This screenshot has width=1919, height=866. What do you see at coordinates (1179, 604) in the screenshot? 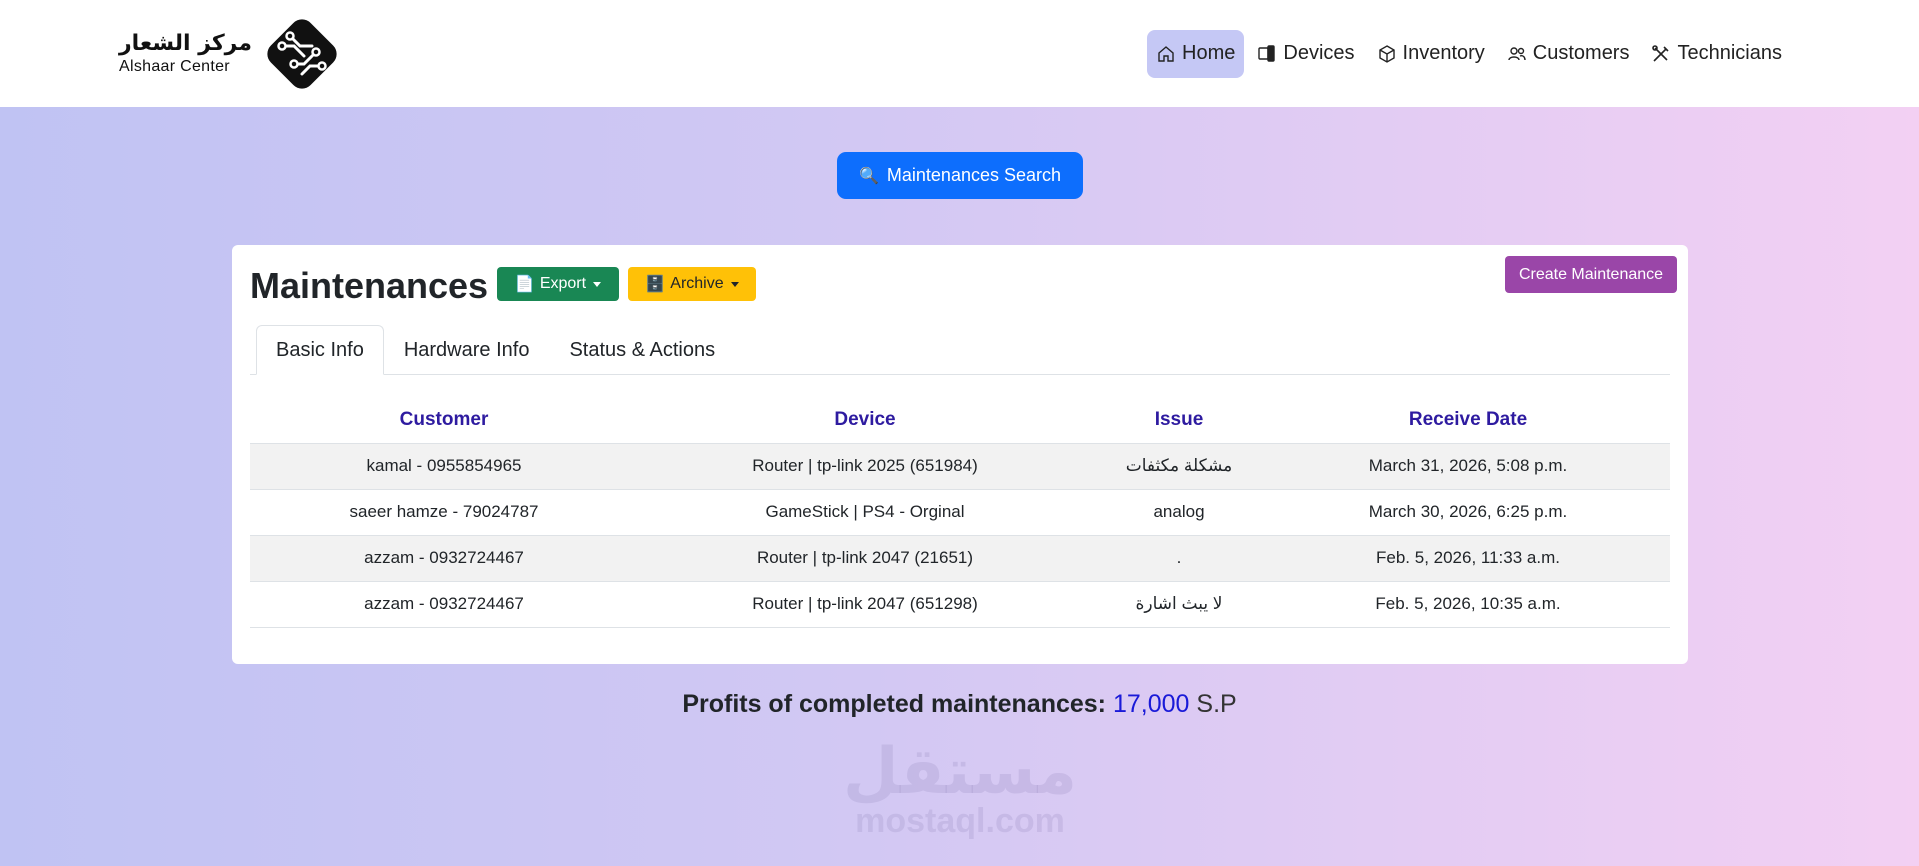
I see `cell-issue: لا يبث اشارة` at bounding box center [1179, 604].